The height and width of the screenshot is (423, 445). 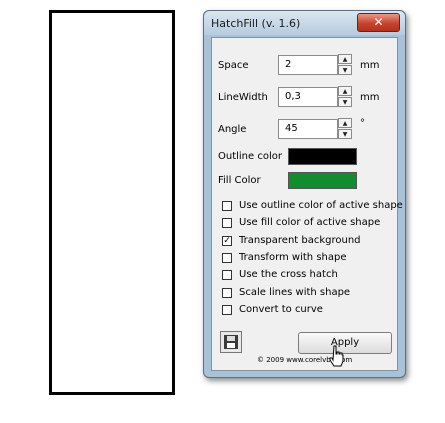 I want to click on save-button, so click(x=231, y=342).